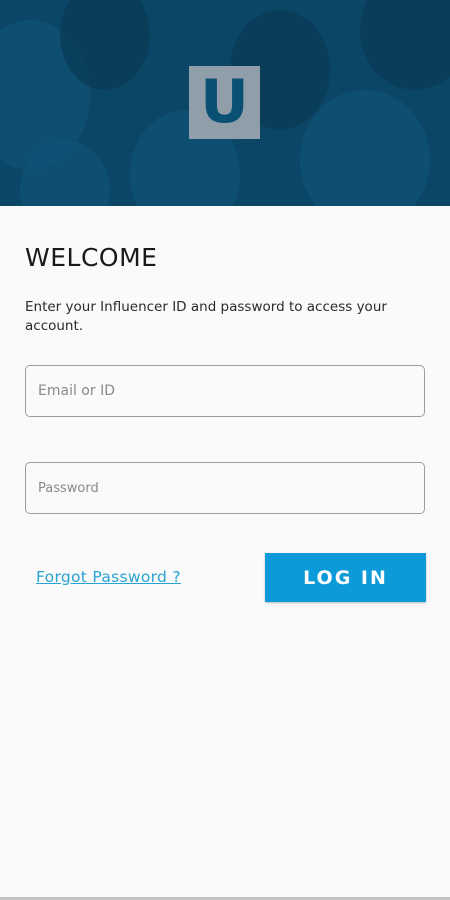  What do you see at coordinates (108, 577) in the screenshot?
I see `forgot-password-link: Forgot Password ?` at bounding box center [108, 577].